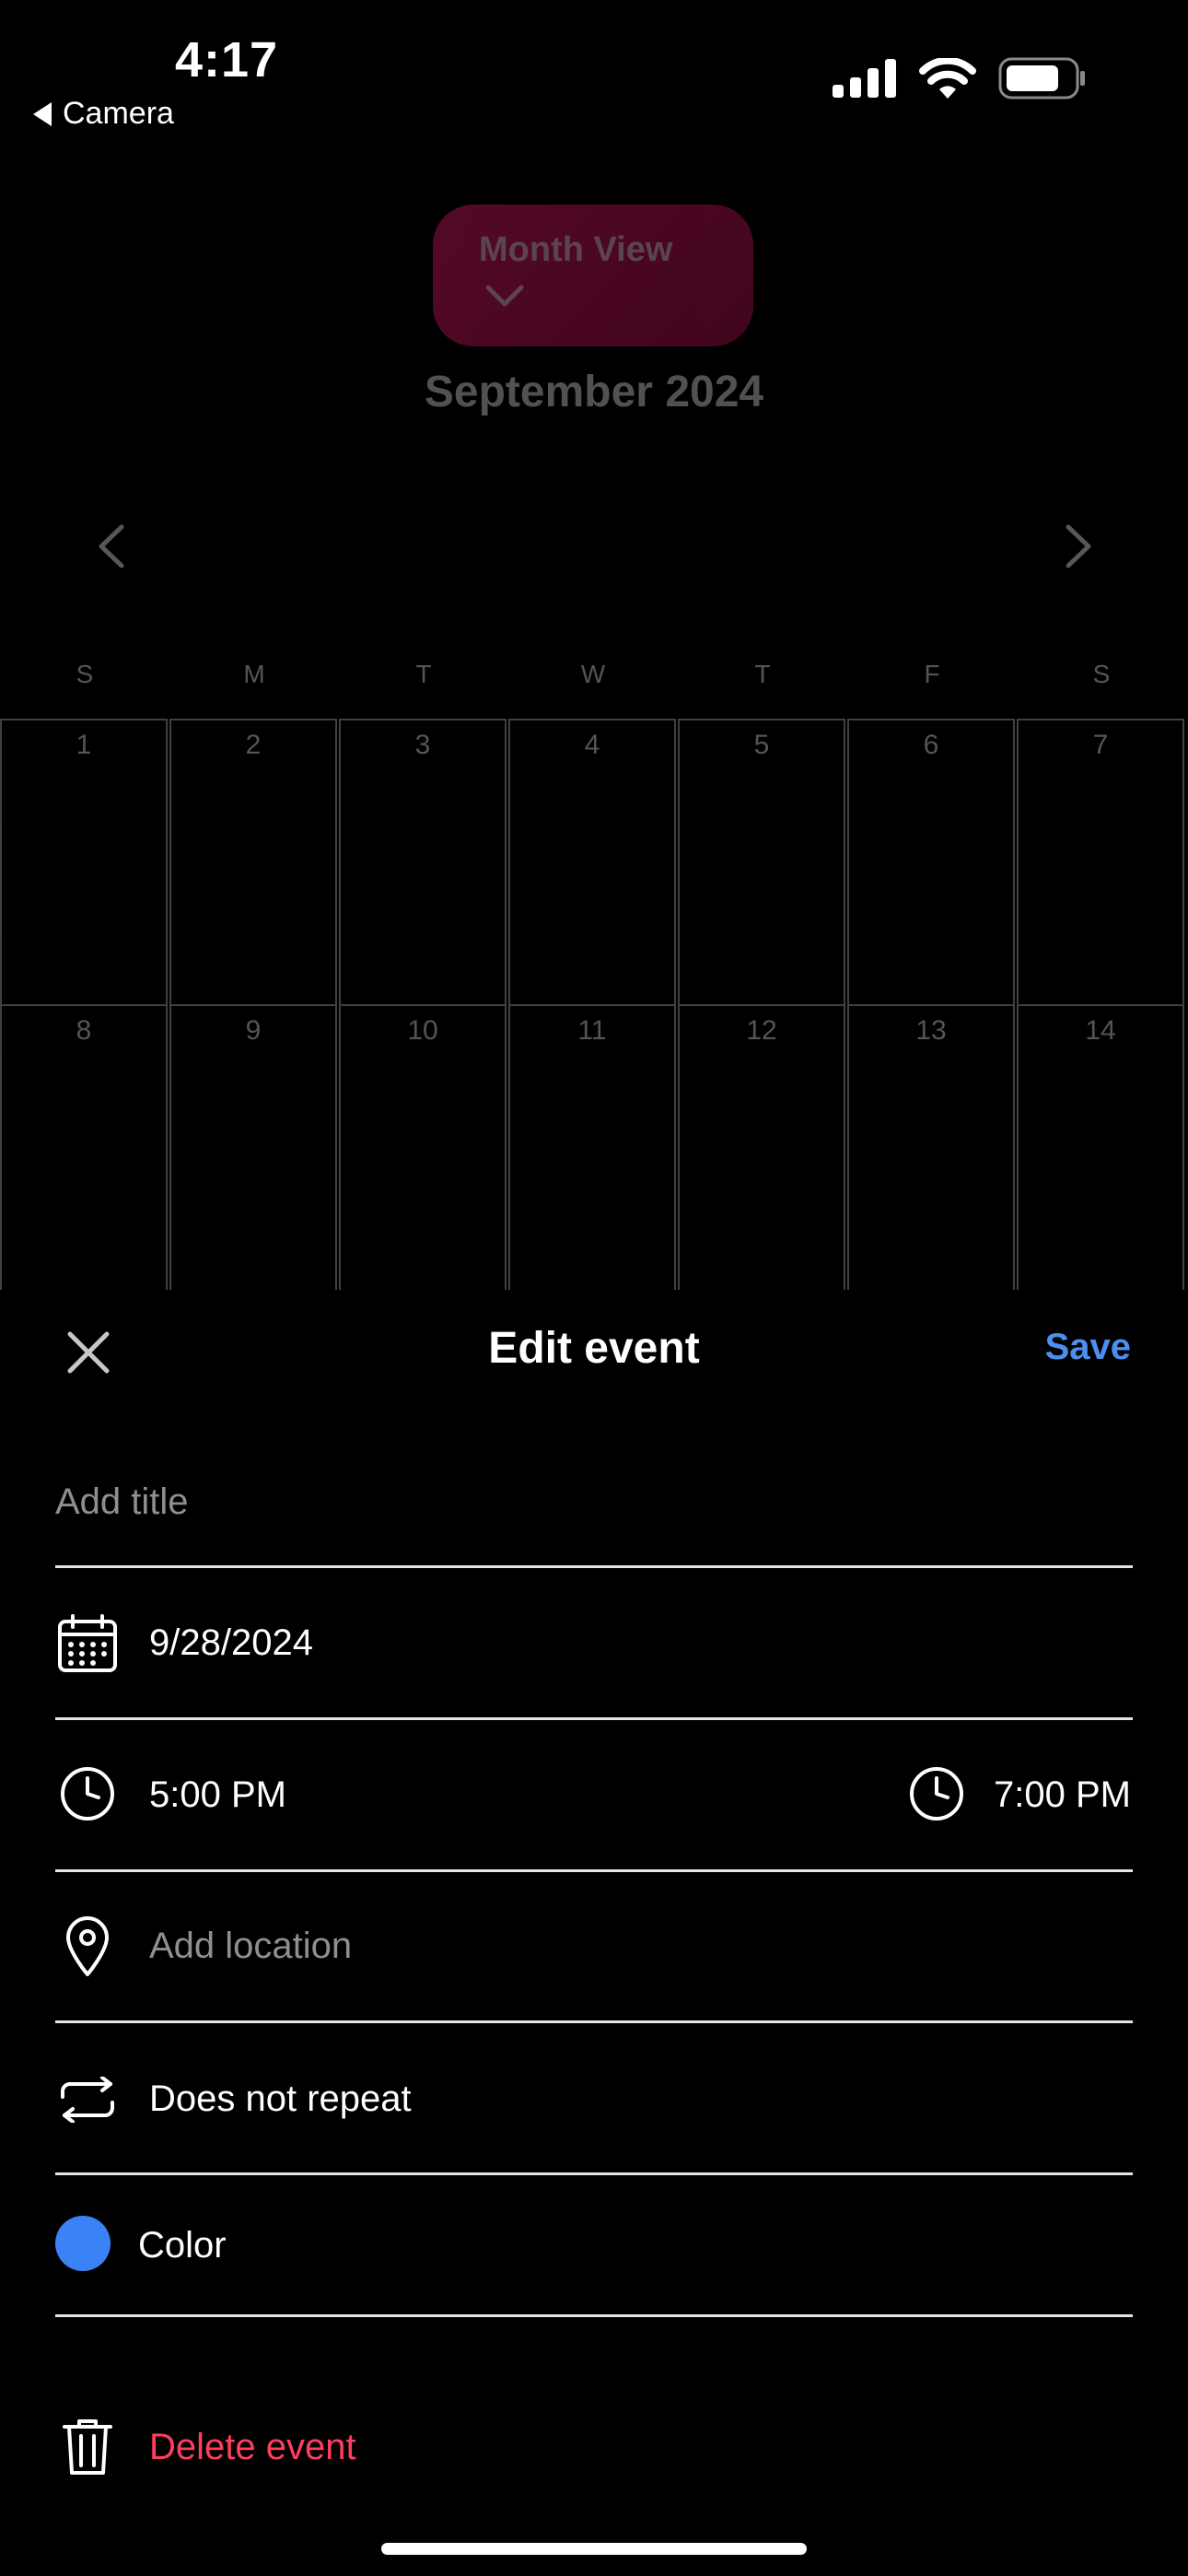  Describe the element at coordinates (253, 862) in the screenshot. I see `calendar-day-cell: 2` at that location.